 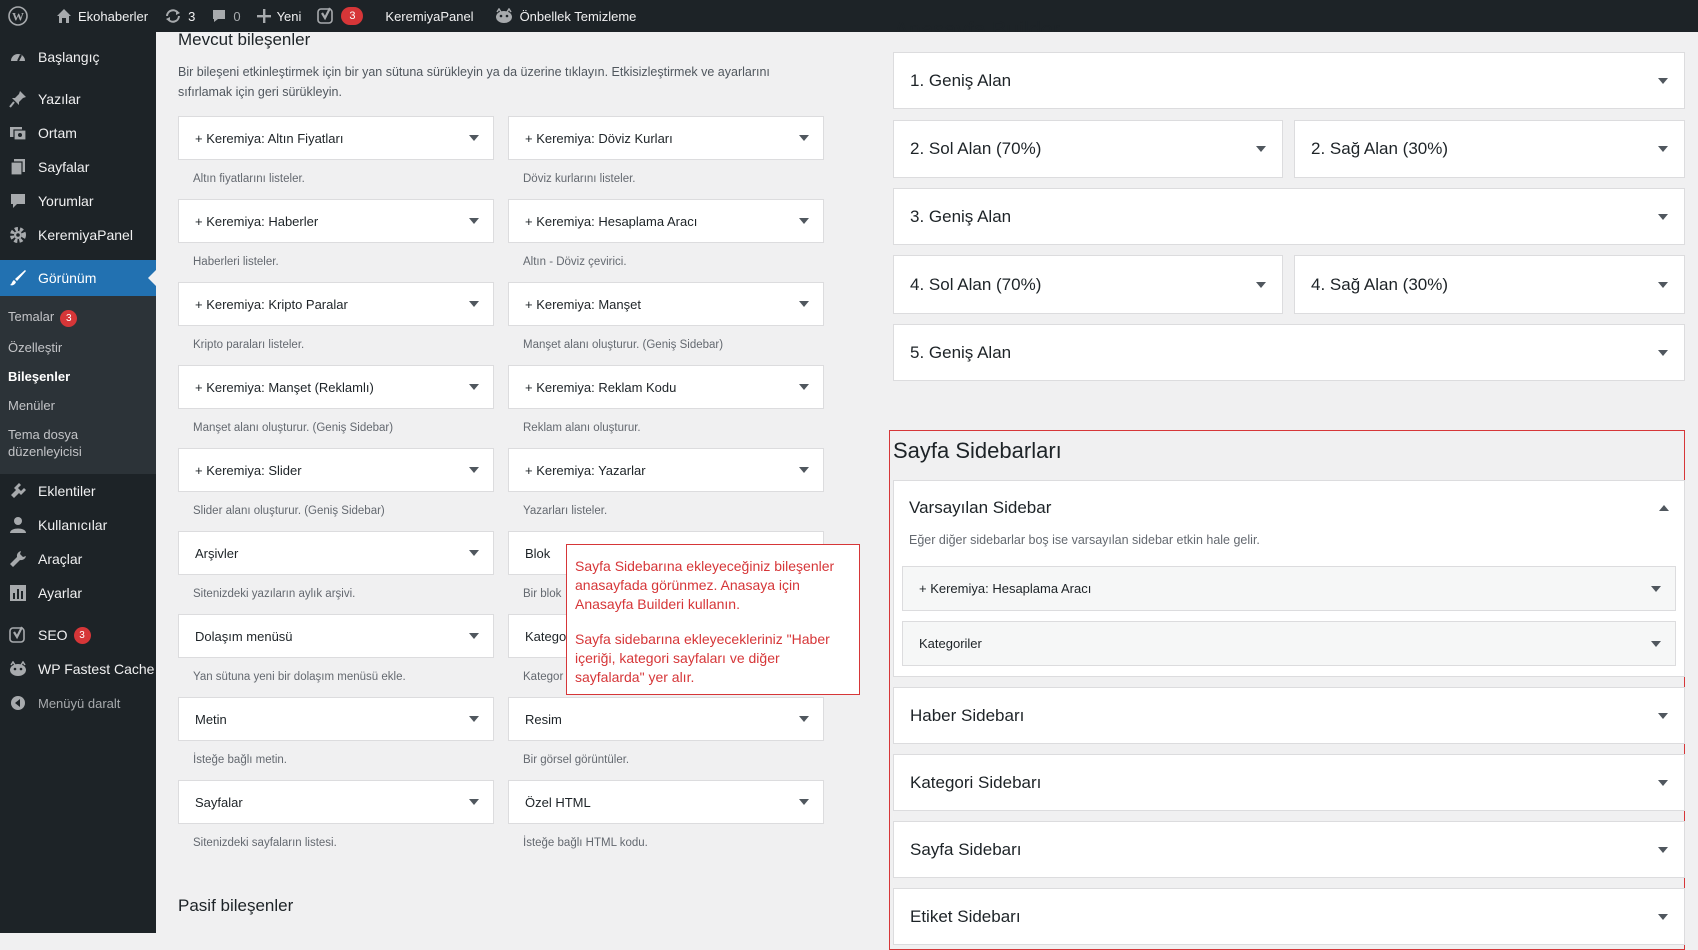 I want to click on menu-label-tools: Araçlar, so click(x=60, y=559).